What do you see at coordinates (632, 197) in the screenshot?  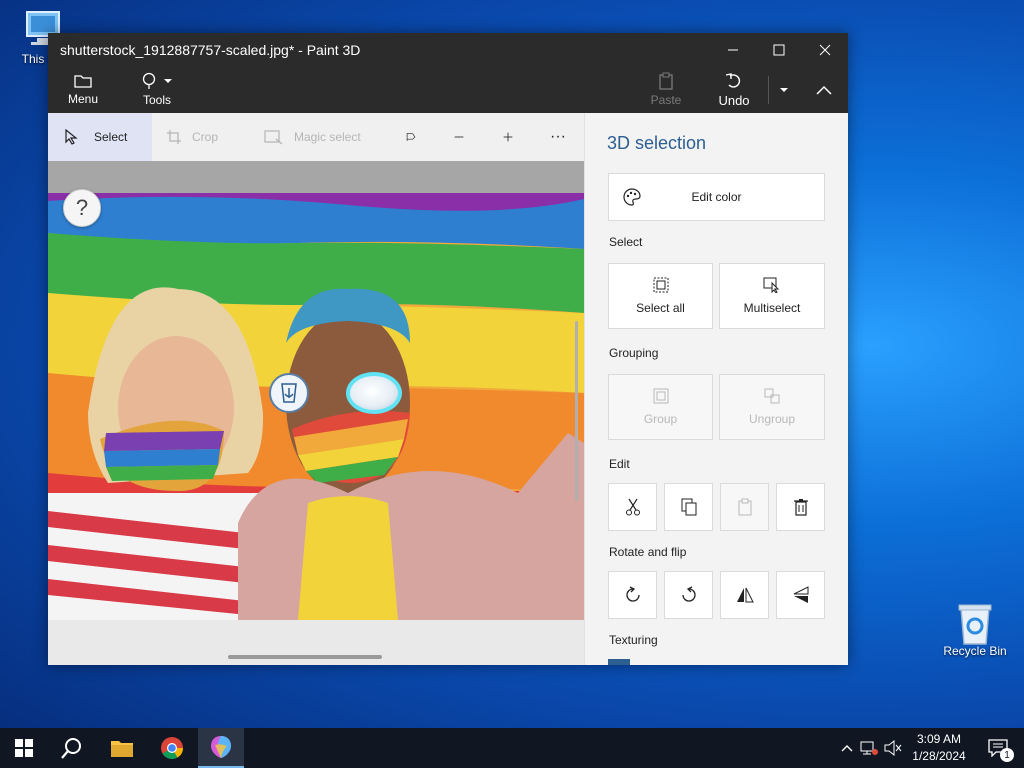 I see `palette-icon` at bounding box center [632, 197].